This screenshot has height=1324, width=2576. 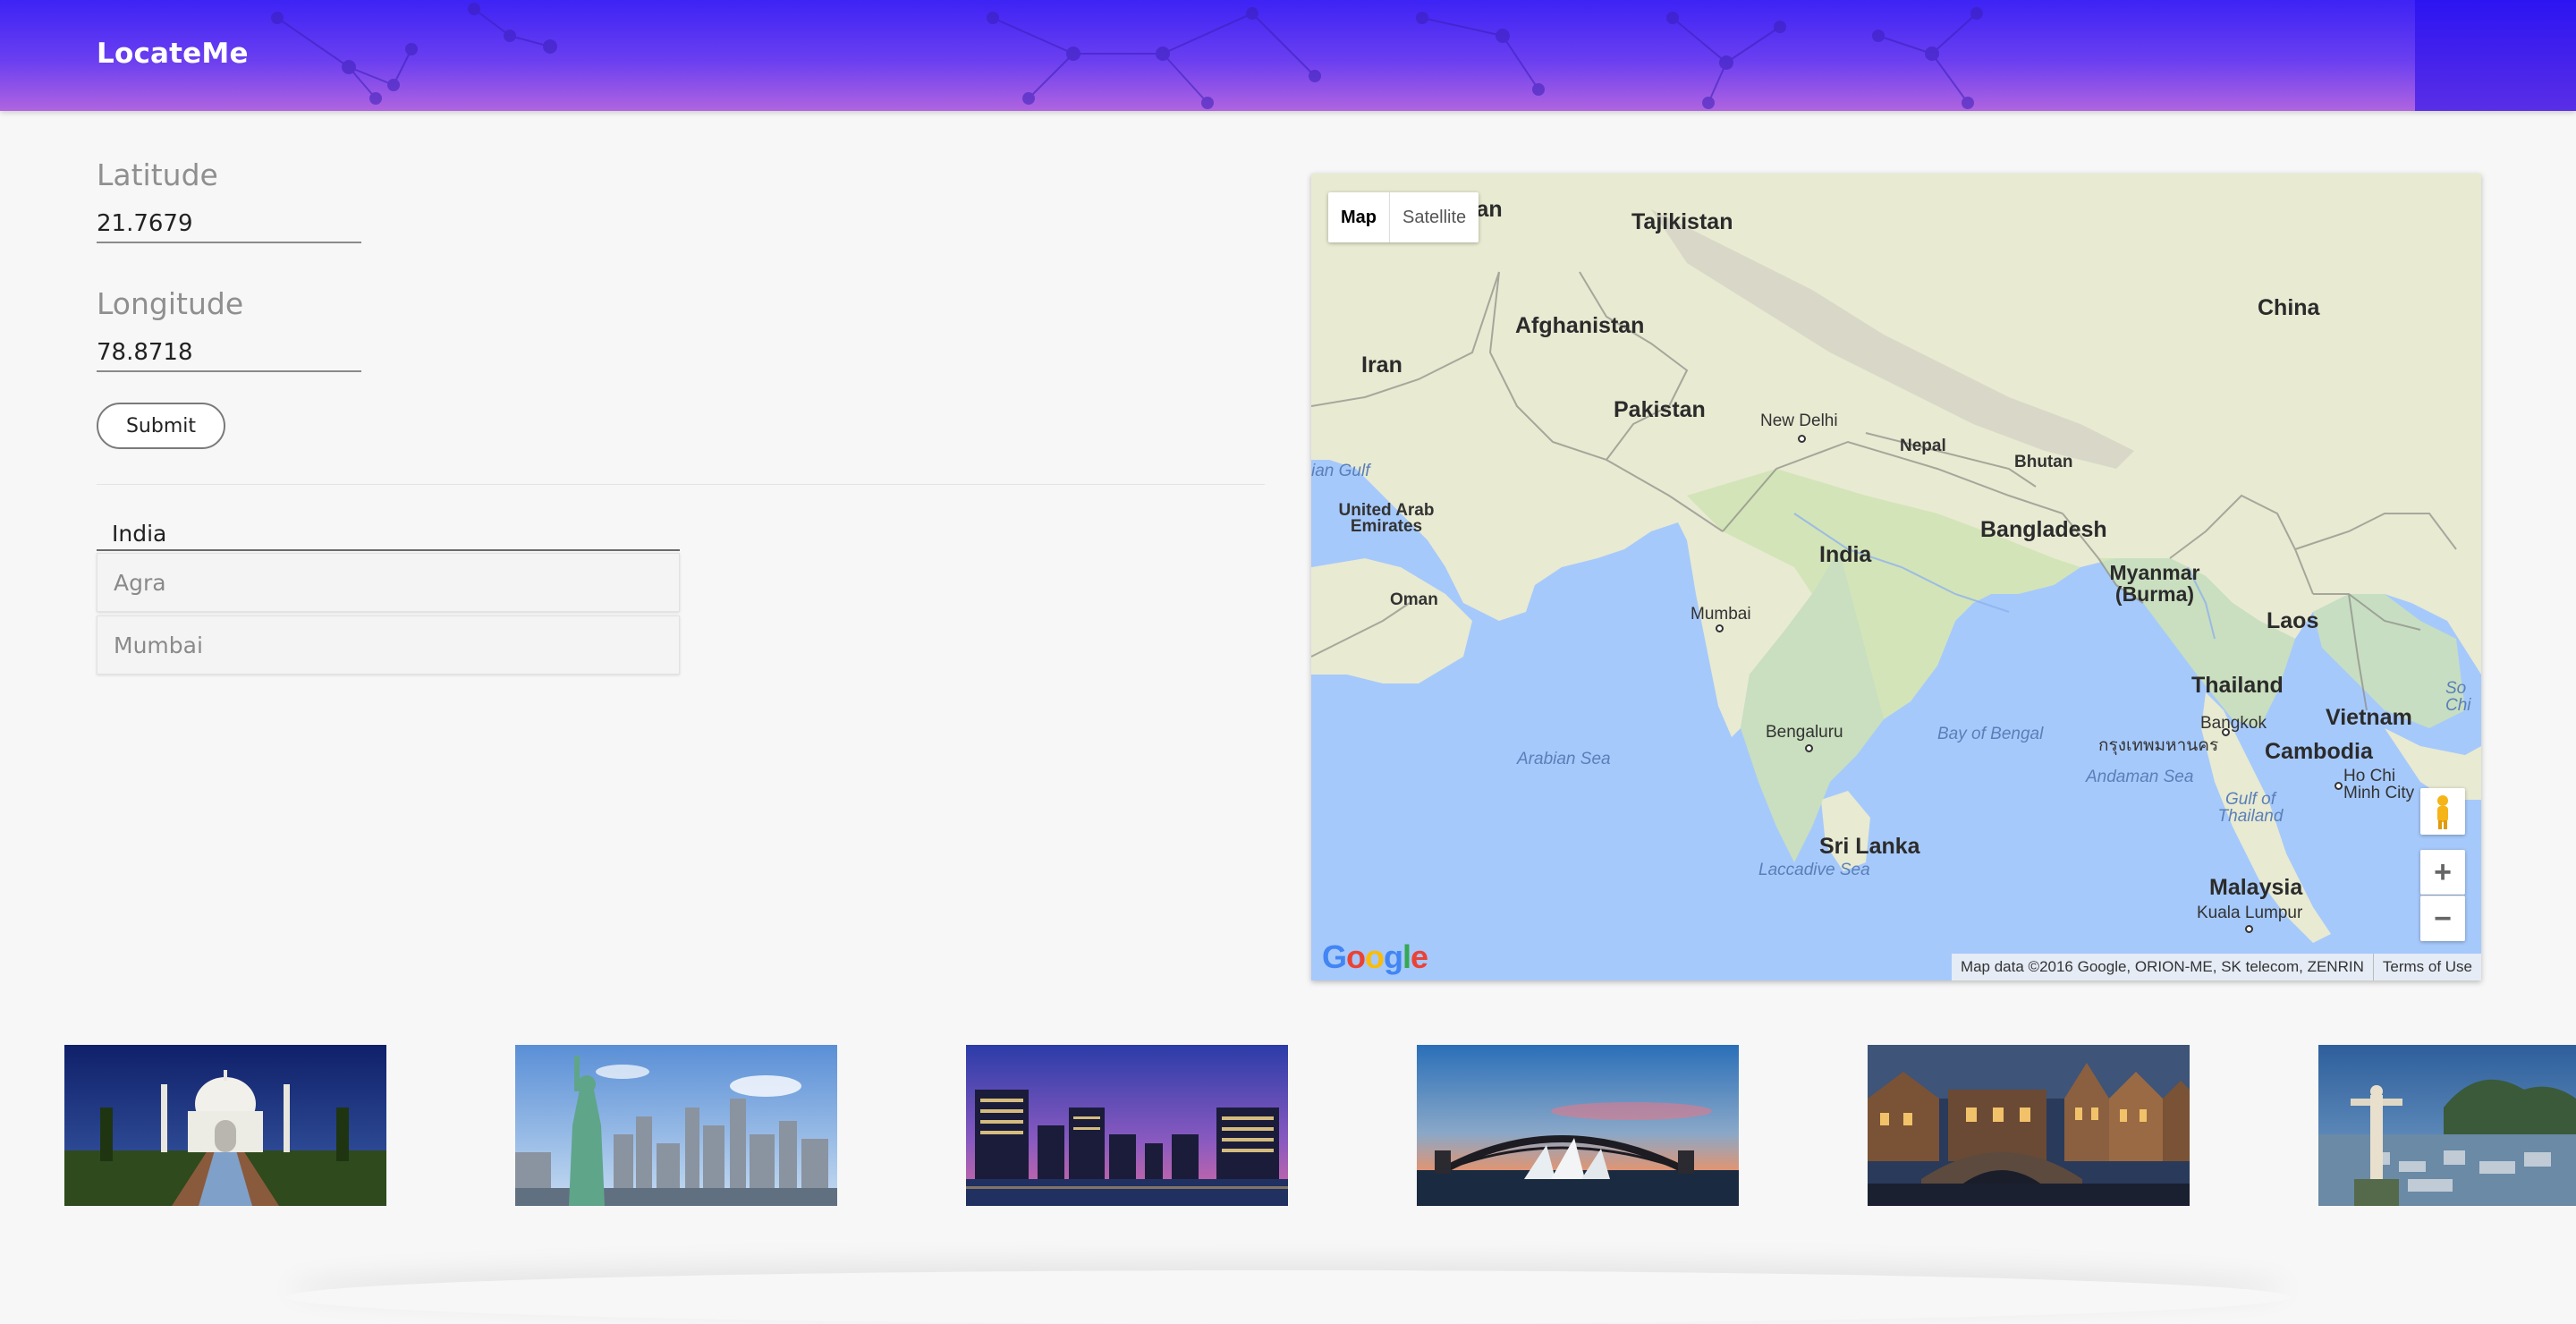 What do you see at coordinates (1578, 1125) in the screenshot?
I see `gallery-thumb-sydney-harbour-bridge` at bounding box center [1578, 1125].